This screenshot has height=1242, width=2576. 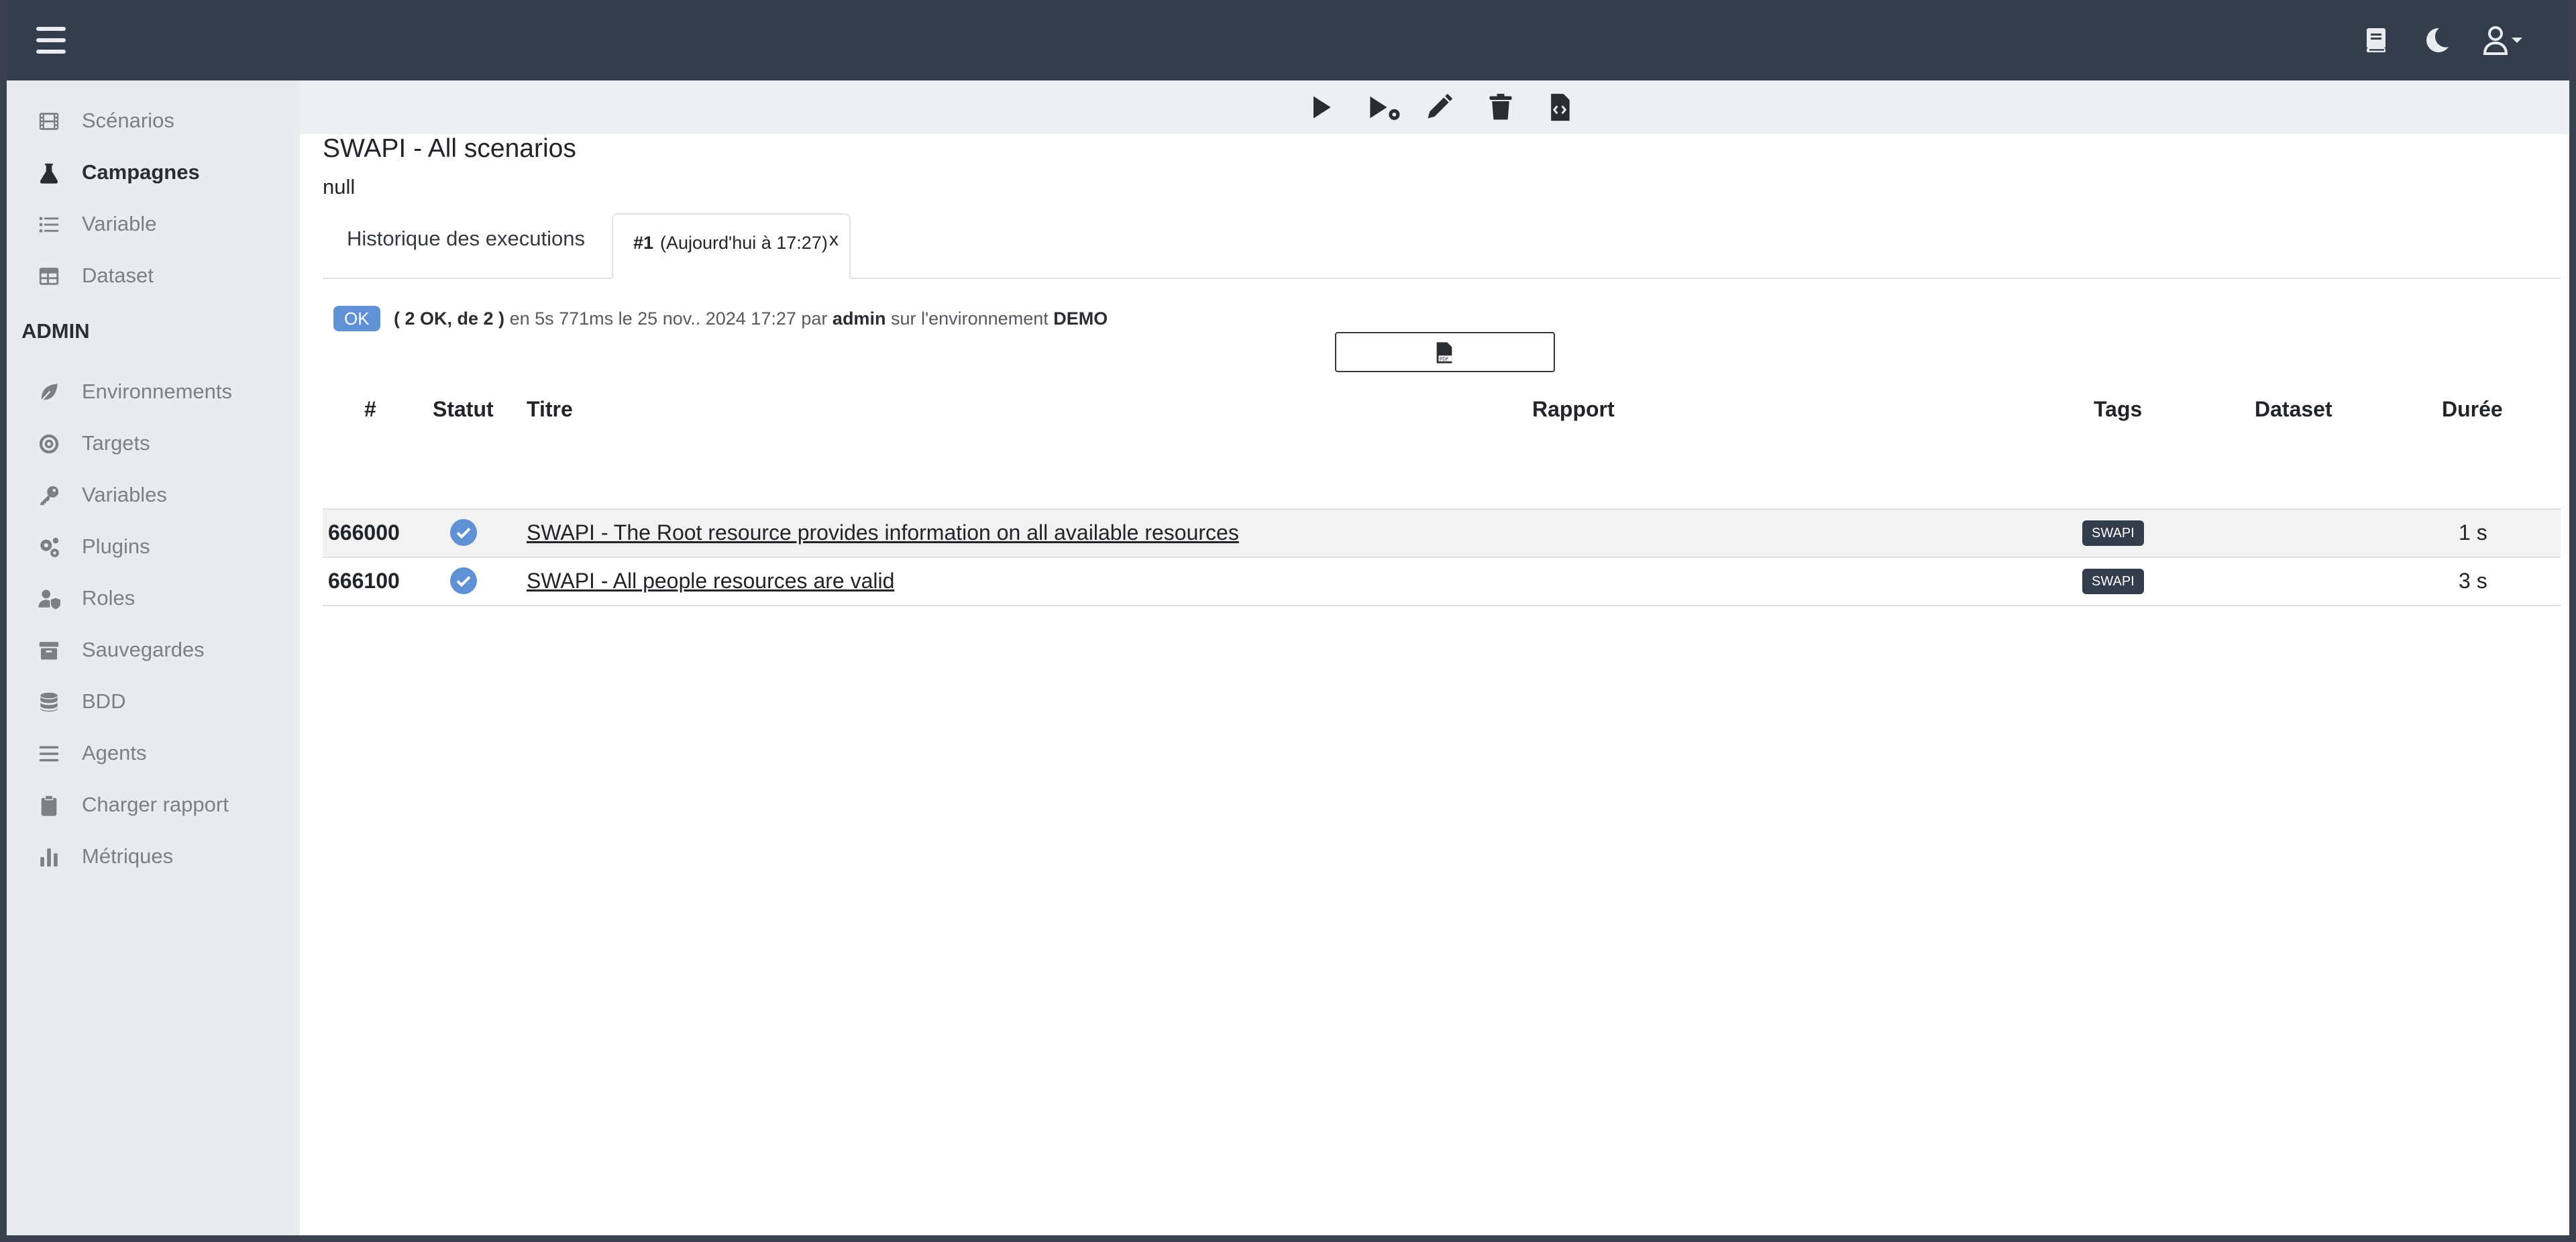 What do you see at coordinates (116, 546) in the screenshot?
I see `sidebar-item-label: Plugins` at bounding box center [116, 546].